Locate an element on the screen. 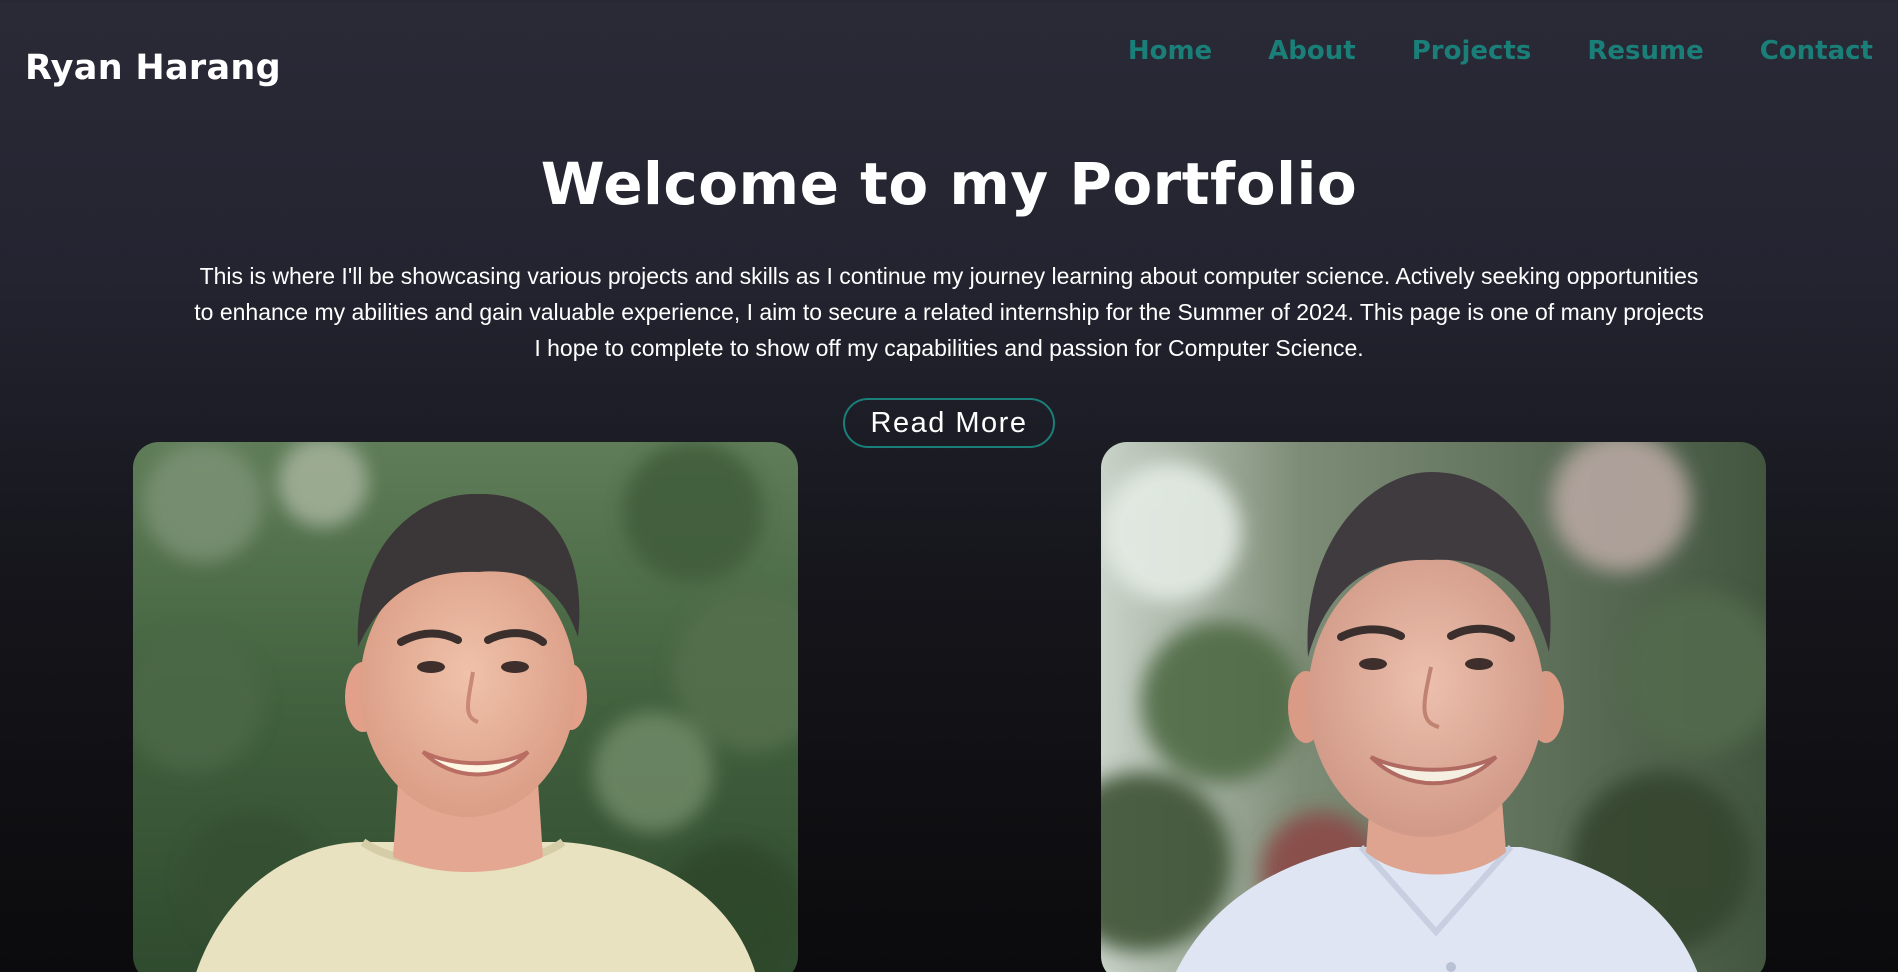 This screenshot has height=972, width=1898. nav-resume-link: Resume is located at coordinates (1645, 51).